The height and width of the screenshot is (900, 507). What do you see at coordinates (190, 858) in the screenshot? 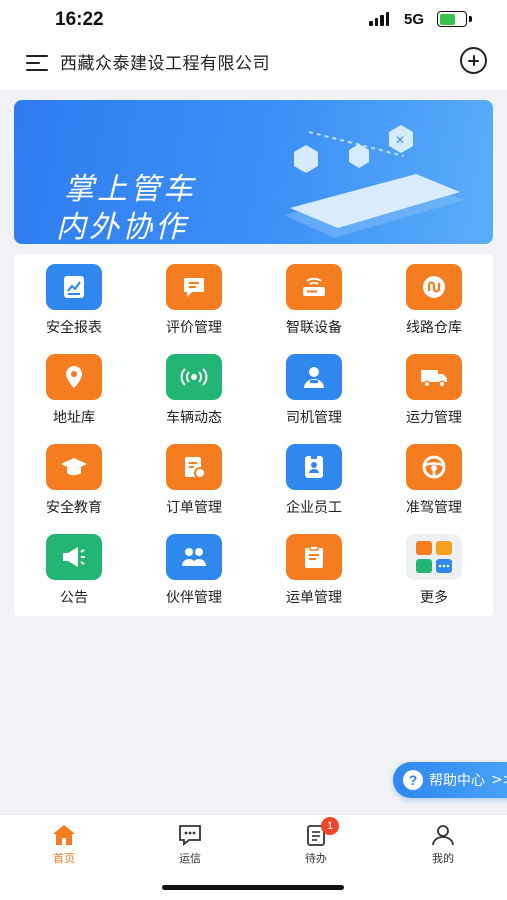
I see `tab-label: 运信` at bounding box center [190, 858].